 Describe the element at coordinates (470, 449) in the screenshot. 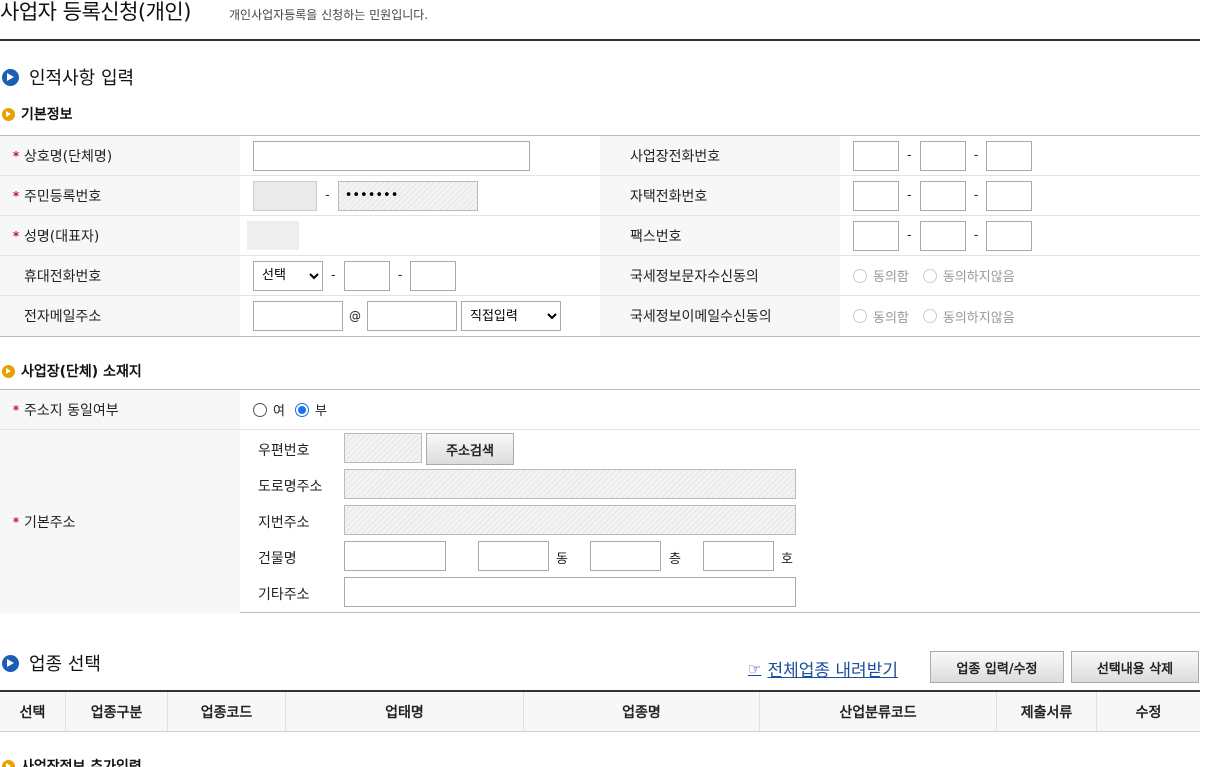

I see `address-search-button: 주소검색` at that location.